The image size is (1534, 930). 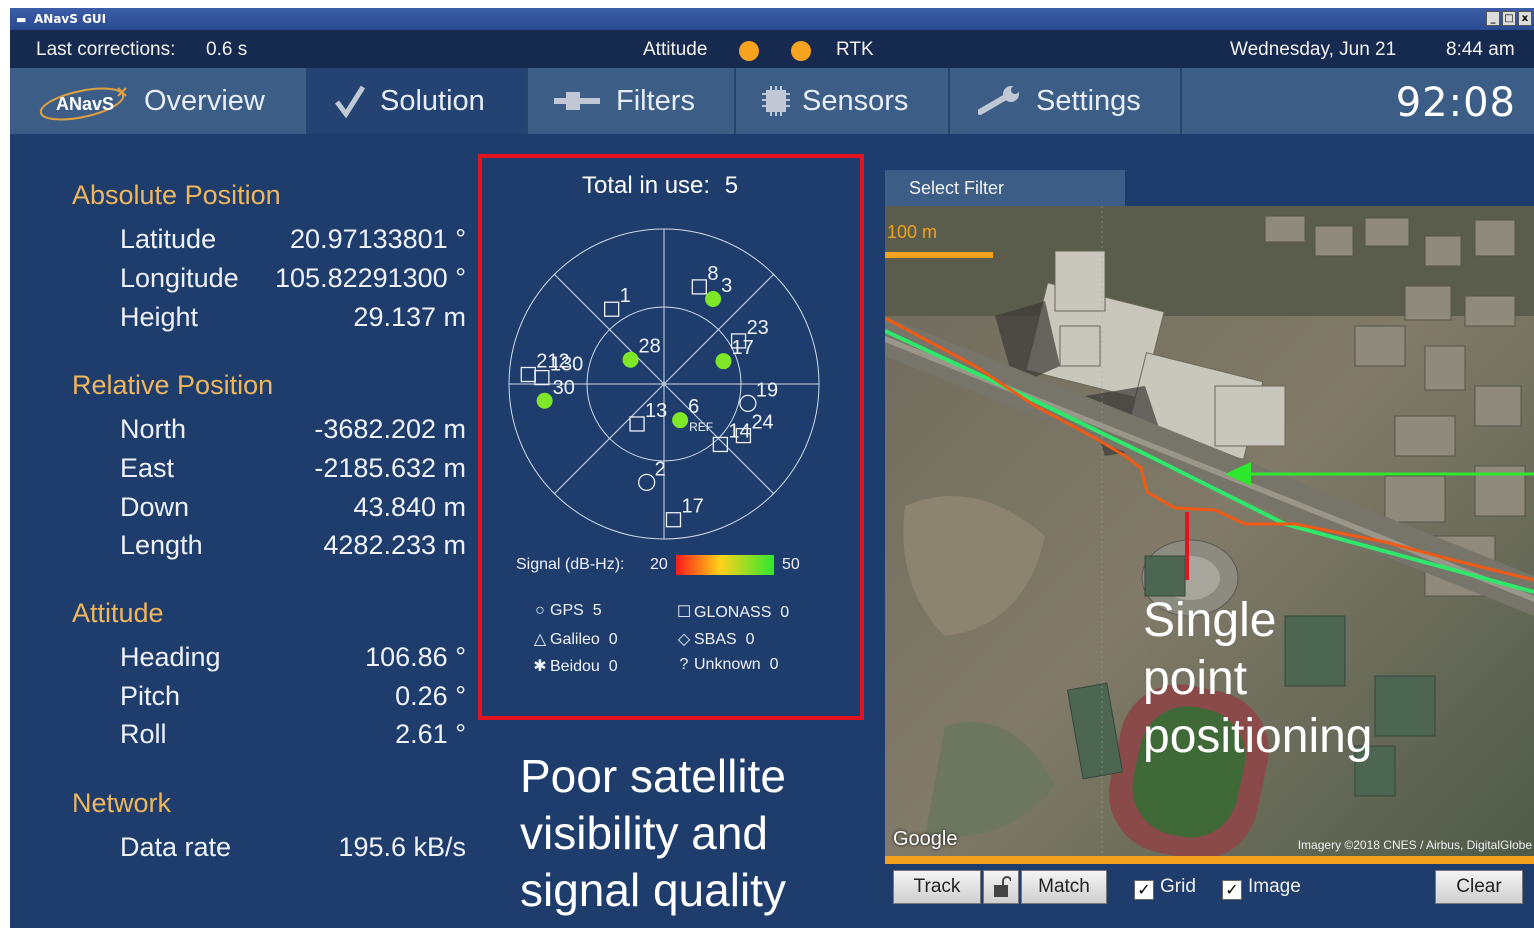 I want to click on close-button: x, so click(x=1525, y=18).